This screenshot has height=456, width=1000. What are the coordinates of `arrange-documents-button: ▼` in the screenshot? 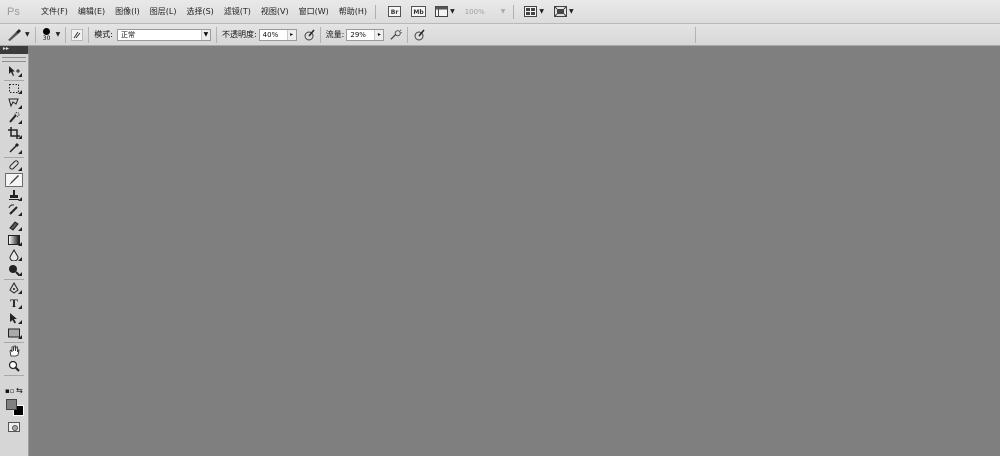 It's located at (534, 12).